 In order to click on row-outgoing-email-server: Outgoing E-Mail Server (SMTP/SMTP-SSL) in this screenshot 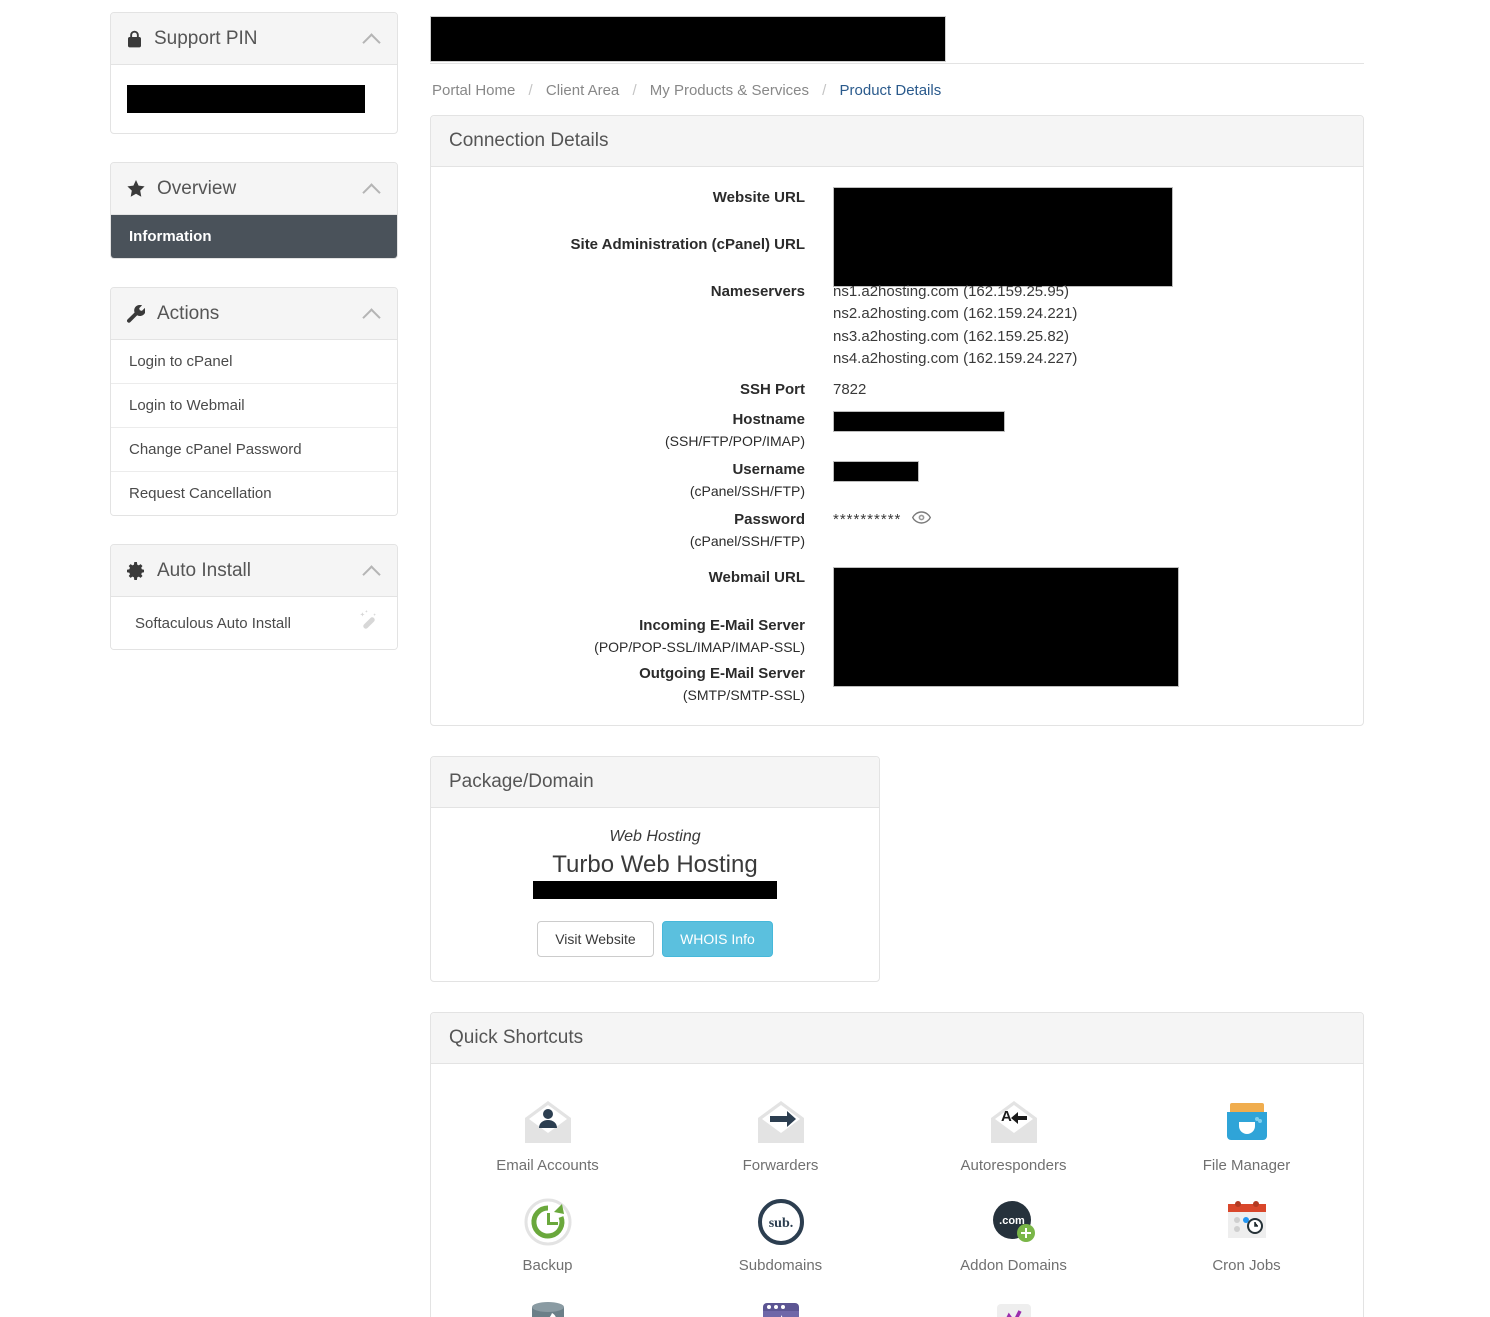, I will do `click(897, 684)`.